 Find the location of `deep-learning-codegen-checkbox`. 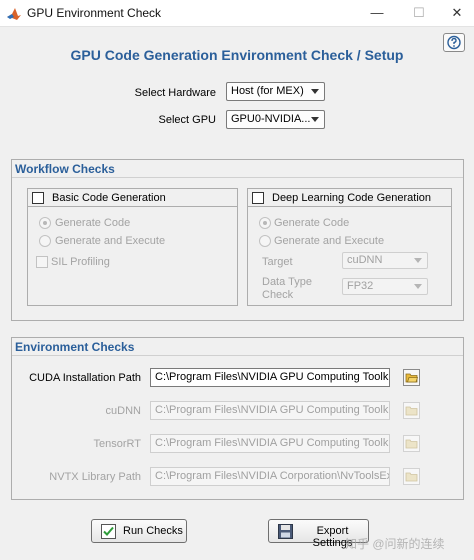

deep-learning-codegen-checkbox is located at coordinates (258, 198).